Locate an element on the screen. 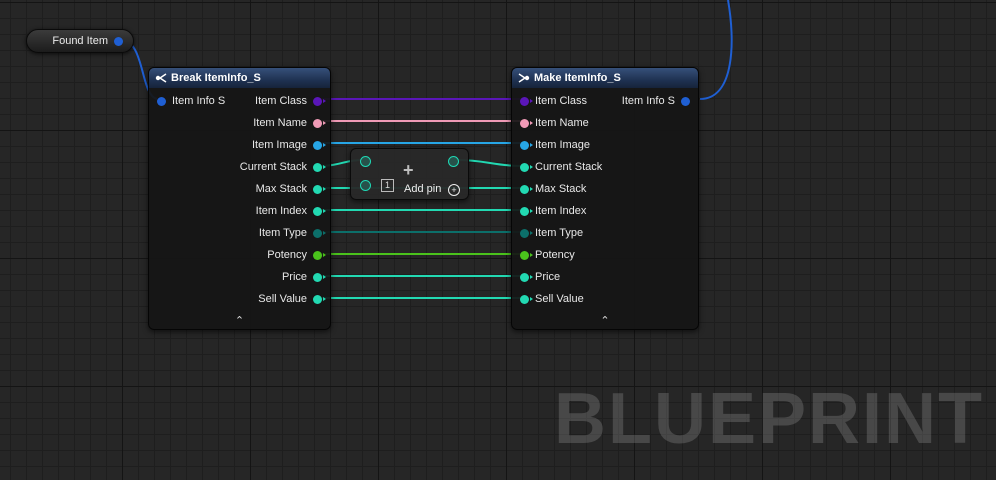 The image size is (996, 480). break-output-label: Item Type is located at coordinates (282, 233).